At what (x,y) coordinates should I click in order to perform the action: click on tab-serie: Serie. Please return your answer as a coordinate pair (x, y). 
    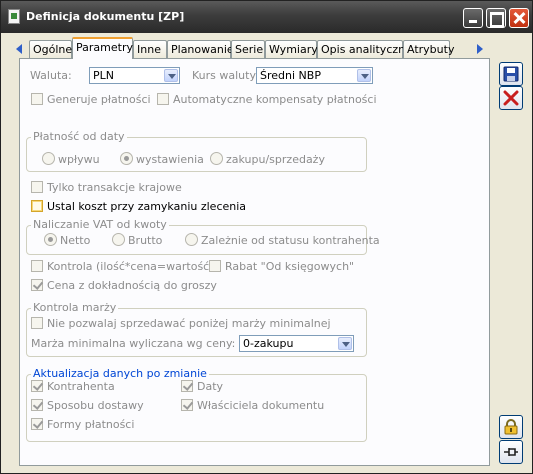
    Looking at the image, I should click on (248, 49).